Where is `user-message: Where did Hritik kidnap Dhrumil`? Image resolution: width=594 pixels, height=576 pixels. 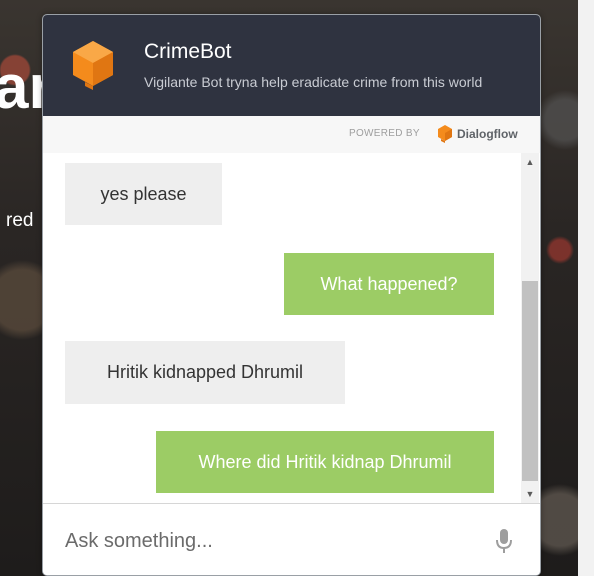 user-message: Where did Hritik kidnap Dhrumil is located at coordinates (325, 462).